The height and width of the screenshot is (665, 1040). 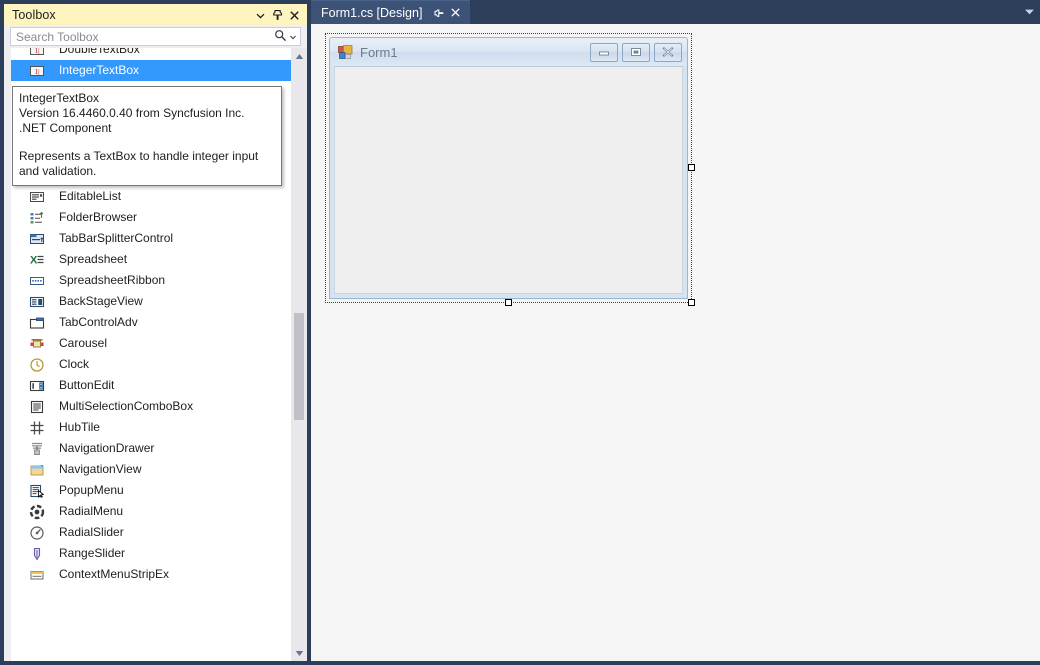 I want to click on toolbox-item-tabcontroladv: TabControlAdv, so click(x=151, y=322).